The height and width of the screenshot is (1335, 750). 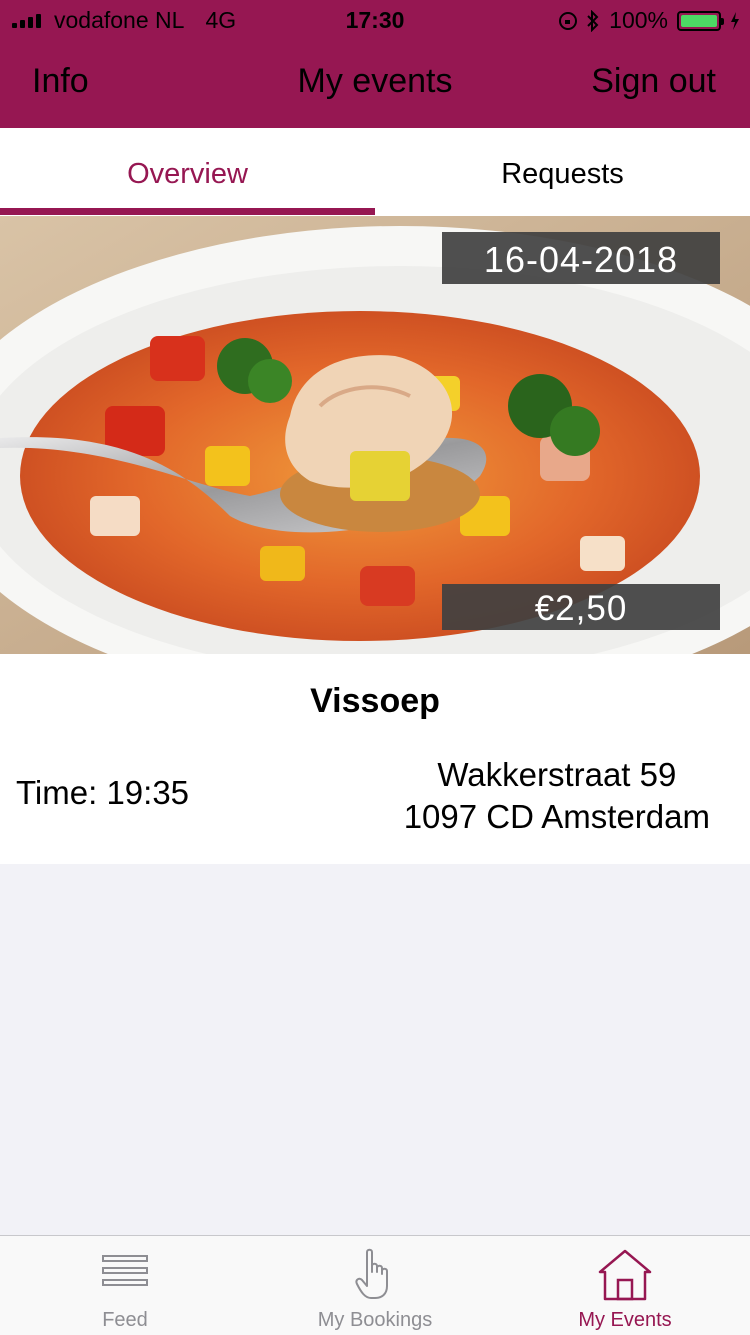 I want to click on house-icon, so click(x=625, y=1277).